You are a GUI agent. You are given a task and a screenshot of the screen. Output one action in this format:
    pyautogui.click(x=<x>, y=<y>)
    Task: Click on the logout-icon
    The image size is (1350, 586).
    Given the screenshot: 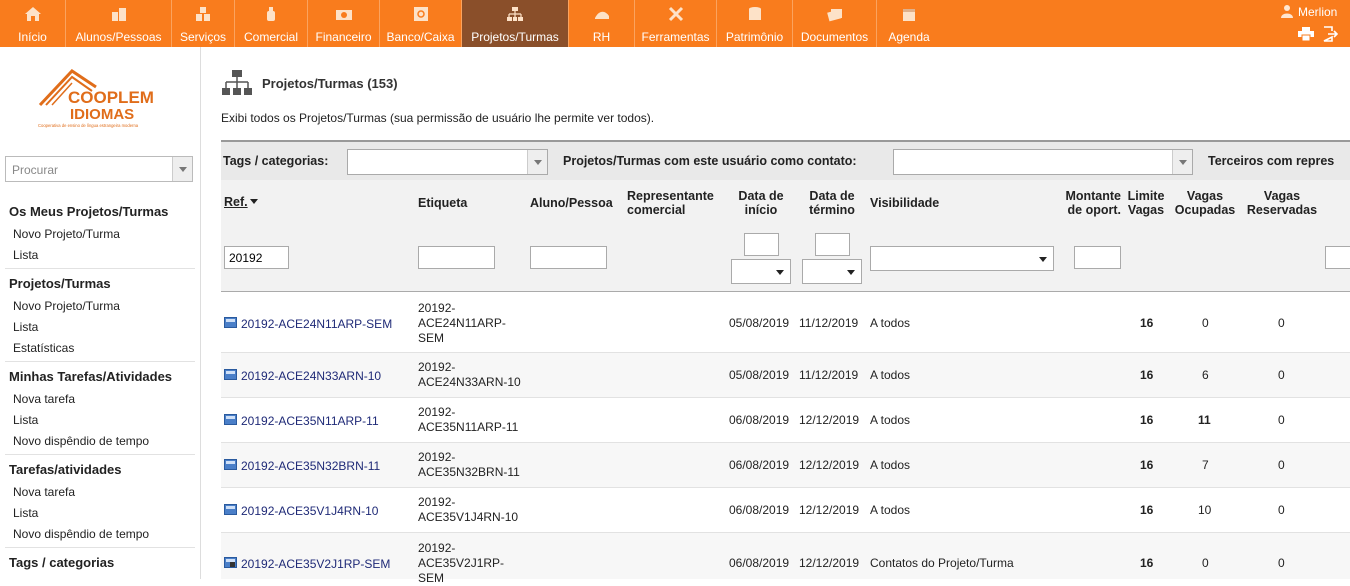 What is the action you would take?
    pyautogui.click(x=1330, y=34)
    